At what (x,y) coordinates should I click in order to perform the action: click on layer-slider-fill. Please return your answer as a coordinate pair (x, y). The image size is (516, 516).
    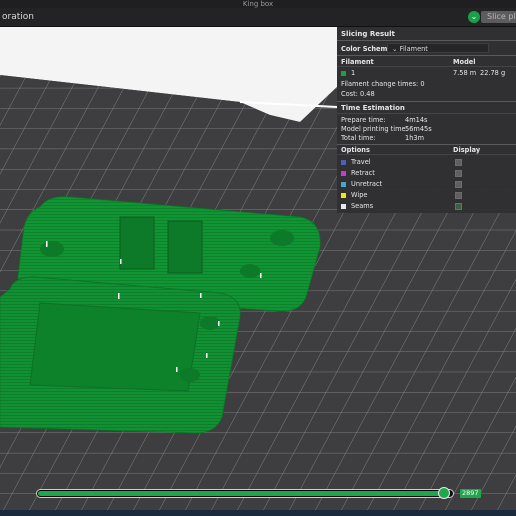
    Looking at the image, I should click on (243, 493).